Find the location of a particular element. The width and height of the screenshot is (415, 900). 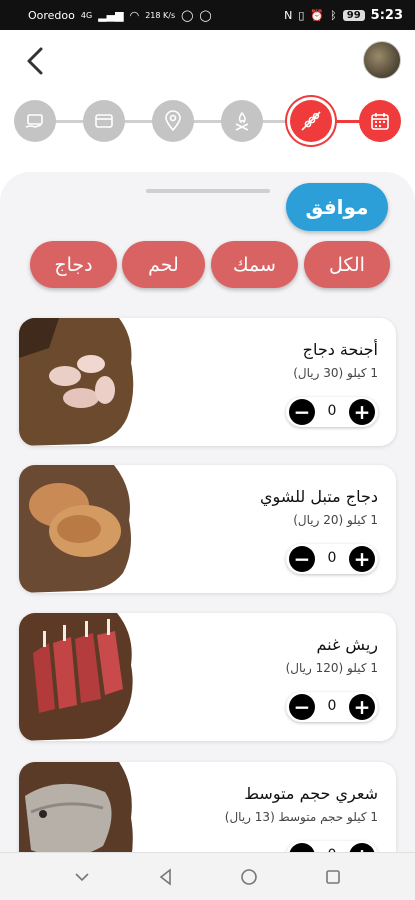

status-time: 5:23 is located at coordinates (386, 15).